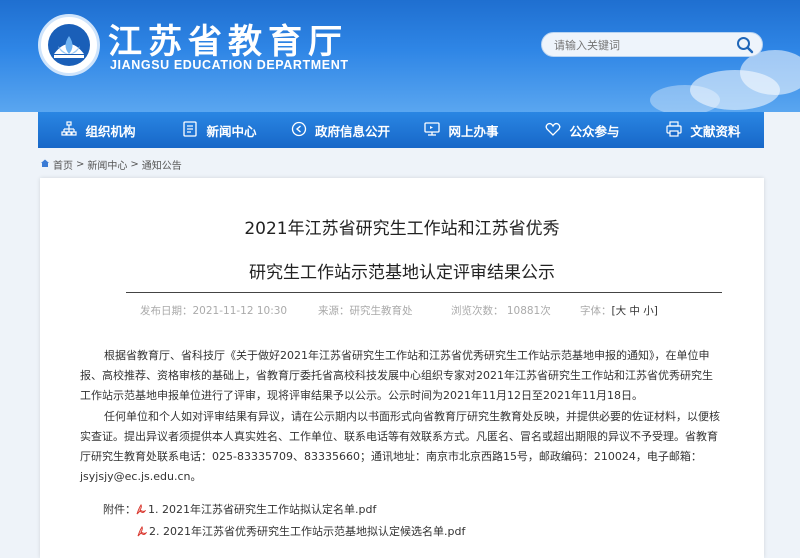 Image resolution: width=800 pixels, height=558 pixels. Describe the element at coordinates (424, 292) in the screenshot. I see `title-divider` at that location.